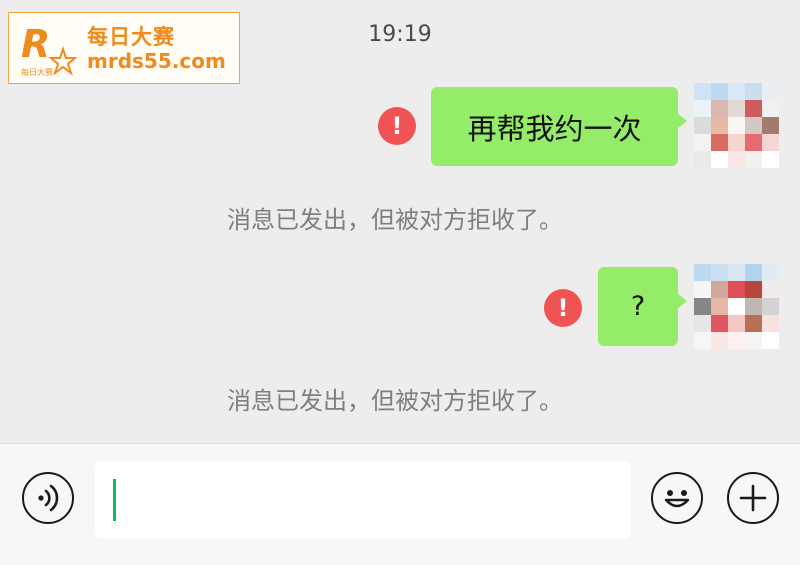 The image size is (800, 565). Describe the element at coordinates (114, 500) in the screenshot. I see `text-caret` at that location.